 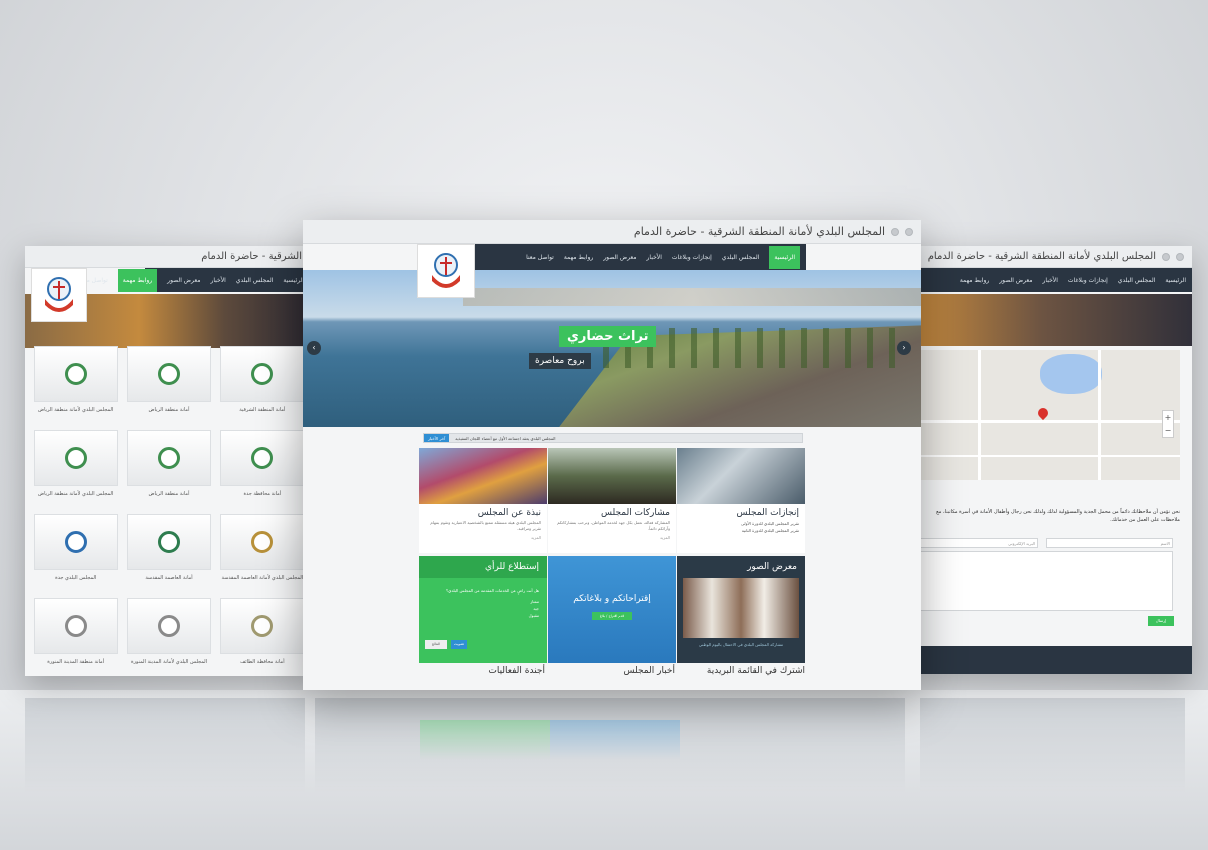 I want to click on card-title: نبذة عن المجلس, so click(x=483, y=512).